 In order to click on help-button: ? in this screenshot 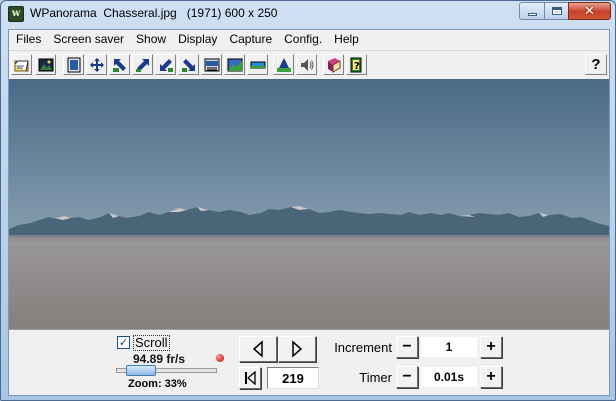, I will do `click(596, 64)`.